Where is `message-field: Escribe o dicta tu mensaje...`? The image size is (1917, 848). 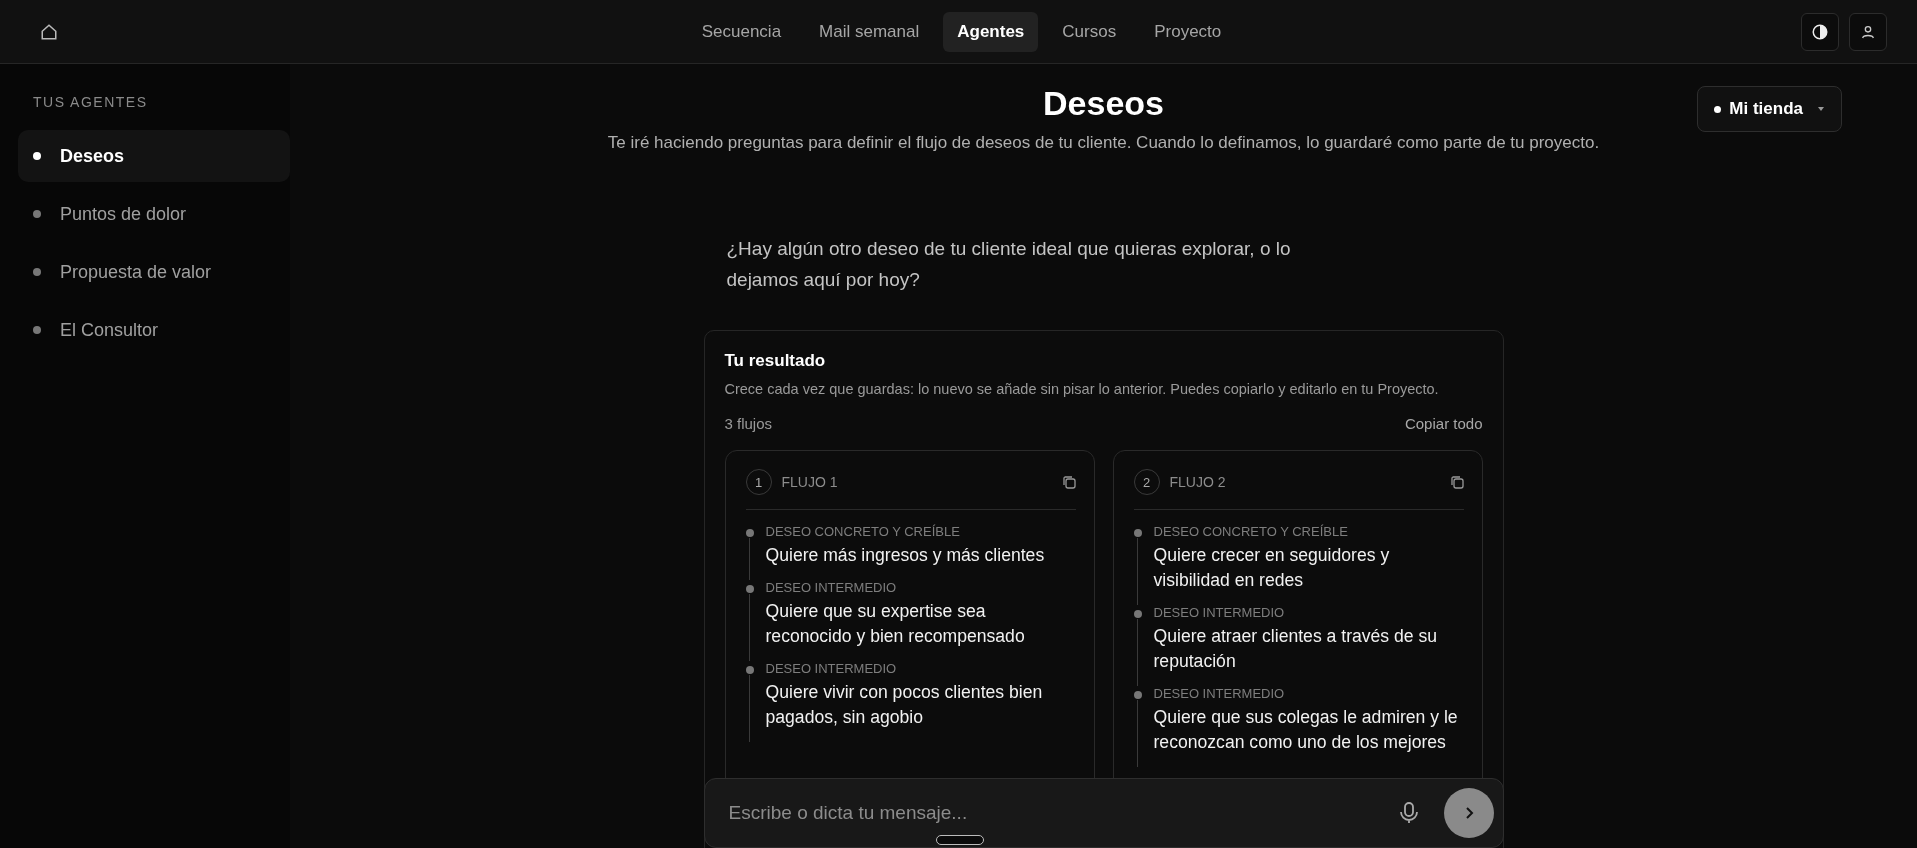 message-field: Escribe o dicta tu mensaje... is located at coordinates (1103, 813).